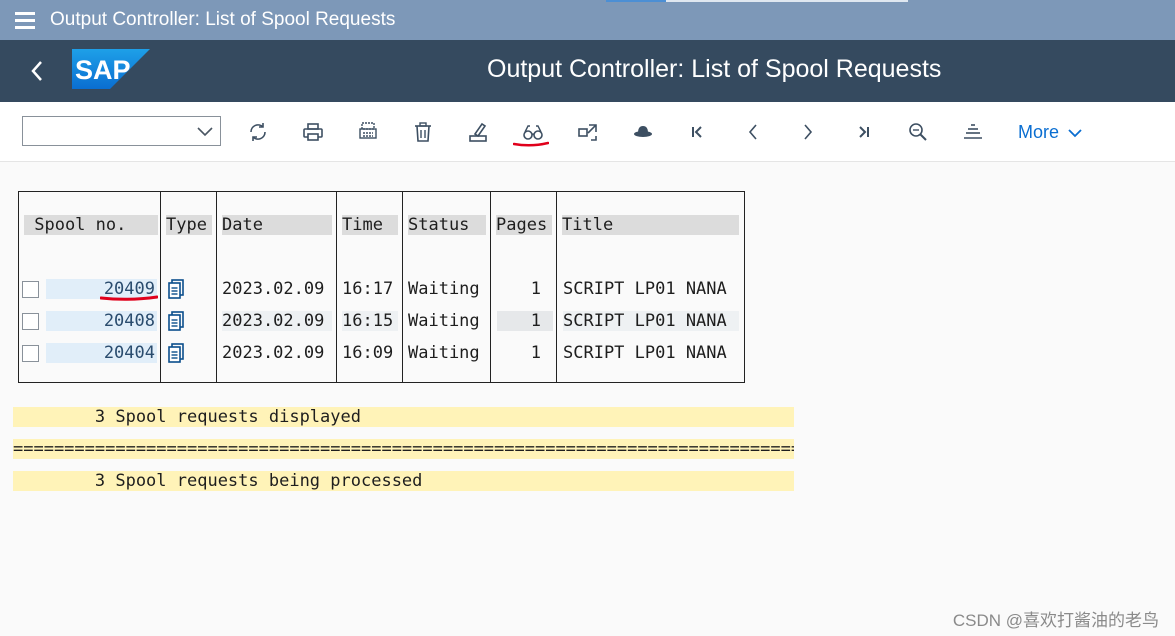  What do you see at coordinates (101, 353) in the screenshot?
I see `spool-number-link: 20404` at bounding box center [101, 353].